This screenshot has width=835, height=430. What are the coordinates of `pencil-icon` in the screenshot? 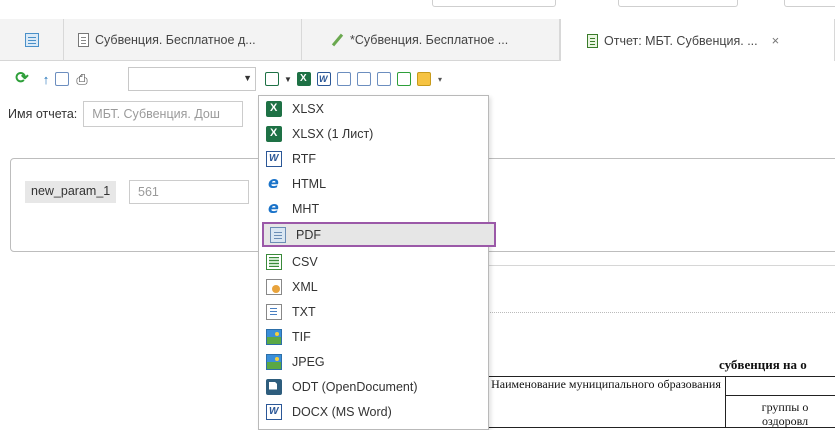 It's located at (337, 40).